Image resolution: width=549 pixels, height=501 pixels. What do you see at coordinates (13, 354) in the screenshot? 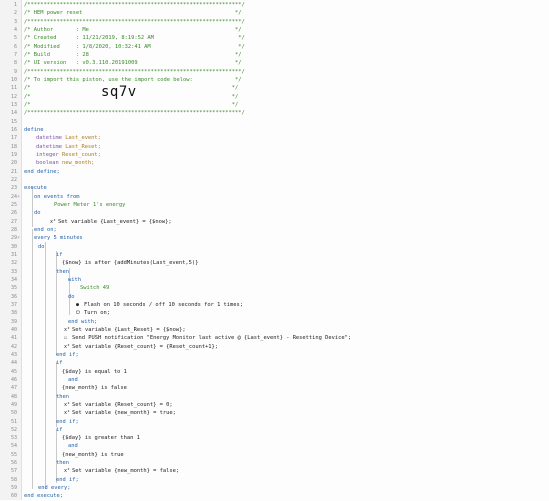
I see `line-number: 43` at bounding box center [13, 354].